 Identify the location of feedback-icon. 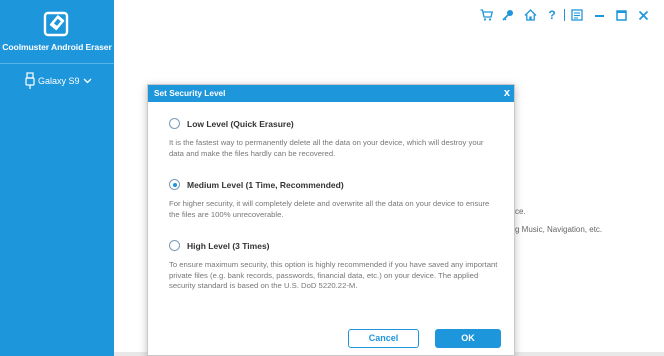
(577, 15).